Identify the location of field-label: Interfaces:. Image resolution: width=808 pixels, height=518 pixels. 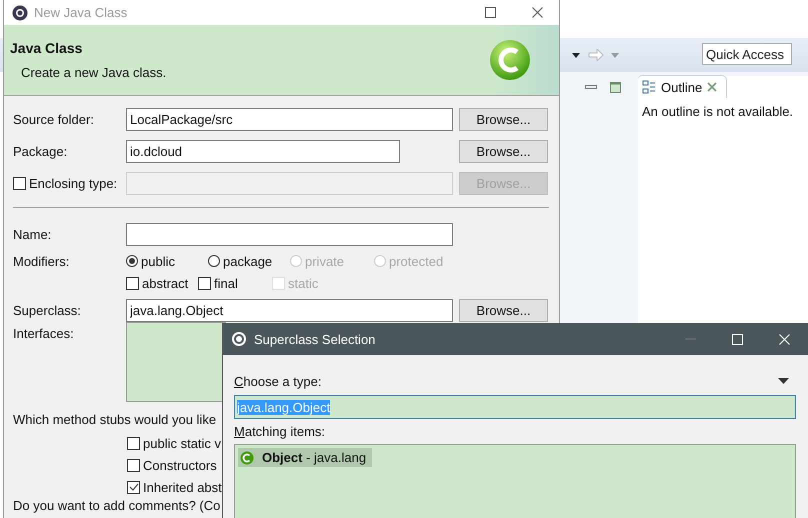
(44, 333).